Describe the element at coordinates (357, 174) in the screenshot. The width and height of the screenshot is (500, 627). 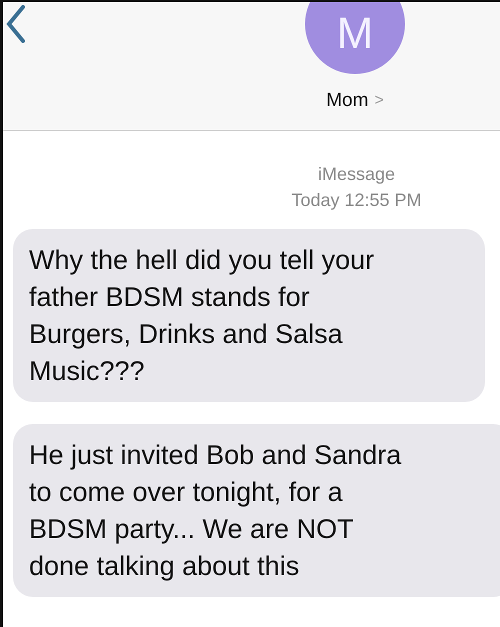
I see `service-label: iMessage` at that location.